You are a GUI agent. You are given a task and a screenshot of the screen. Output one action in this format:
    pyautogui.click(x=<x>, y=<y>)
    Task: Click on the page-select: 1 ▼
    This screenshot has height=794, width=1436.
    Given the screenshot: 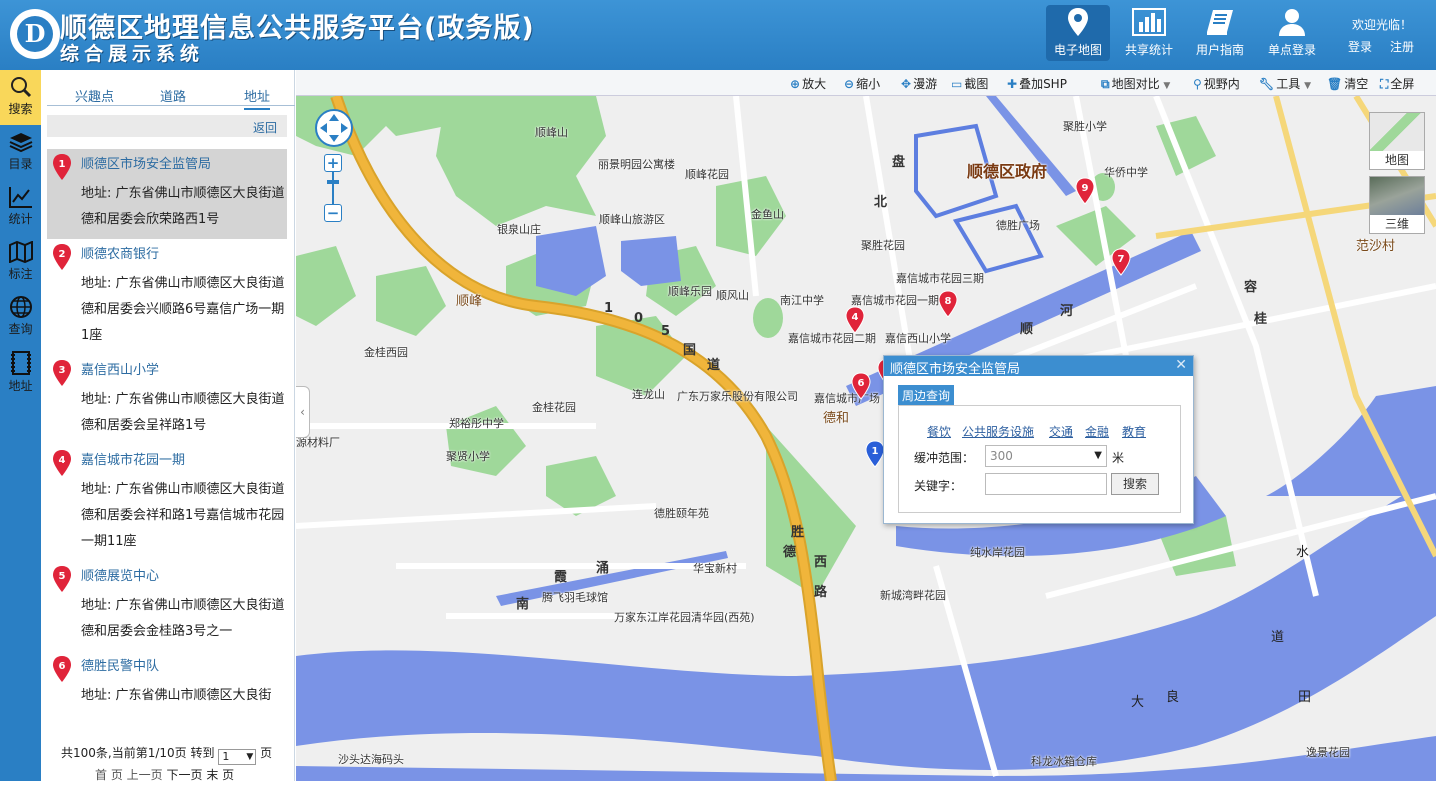 What is the action you would take?
    pyautogui.click(x=237, y=757)
    